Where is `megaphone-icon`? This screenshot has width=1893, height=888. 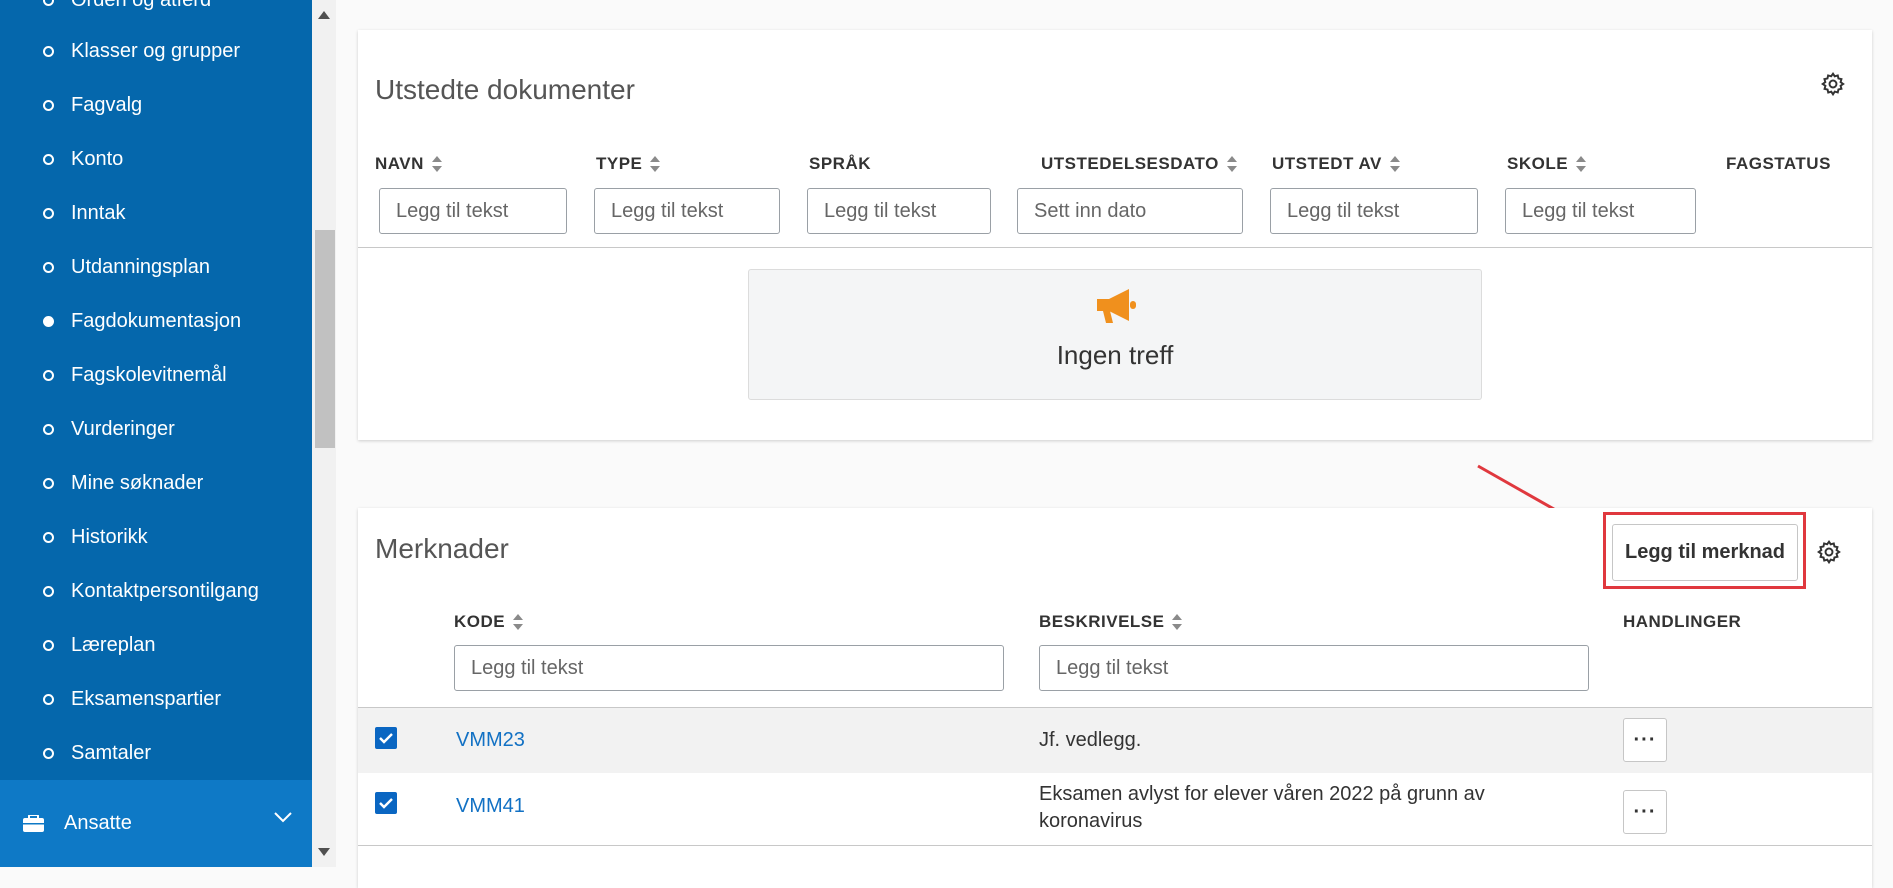
megaphone-icon is located at coordinates (1116, 306).